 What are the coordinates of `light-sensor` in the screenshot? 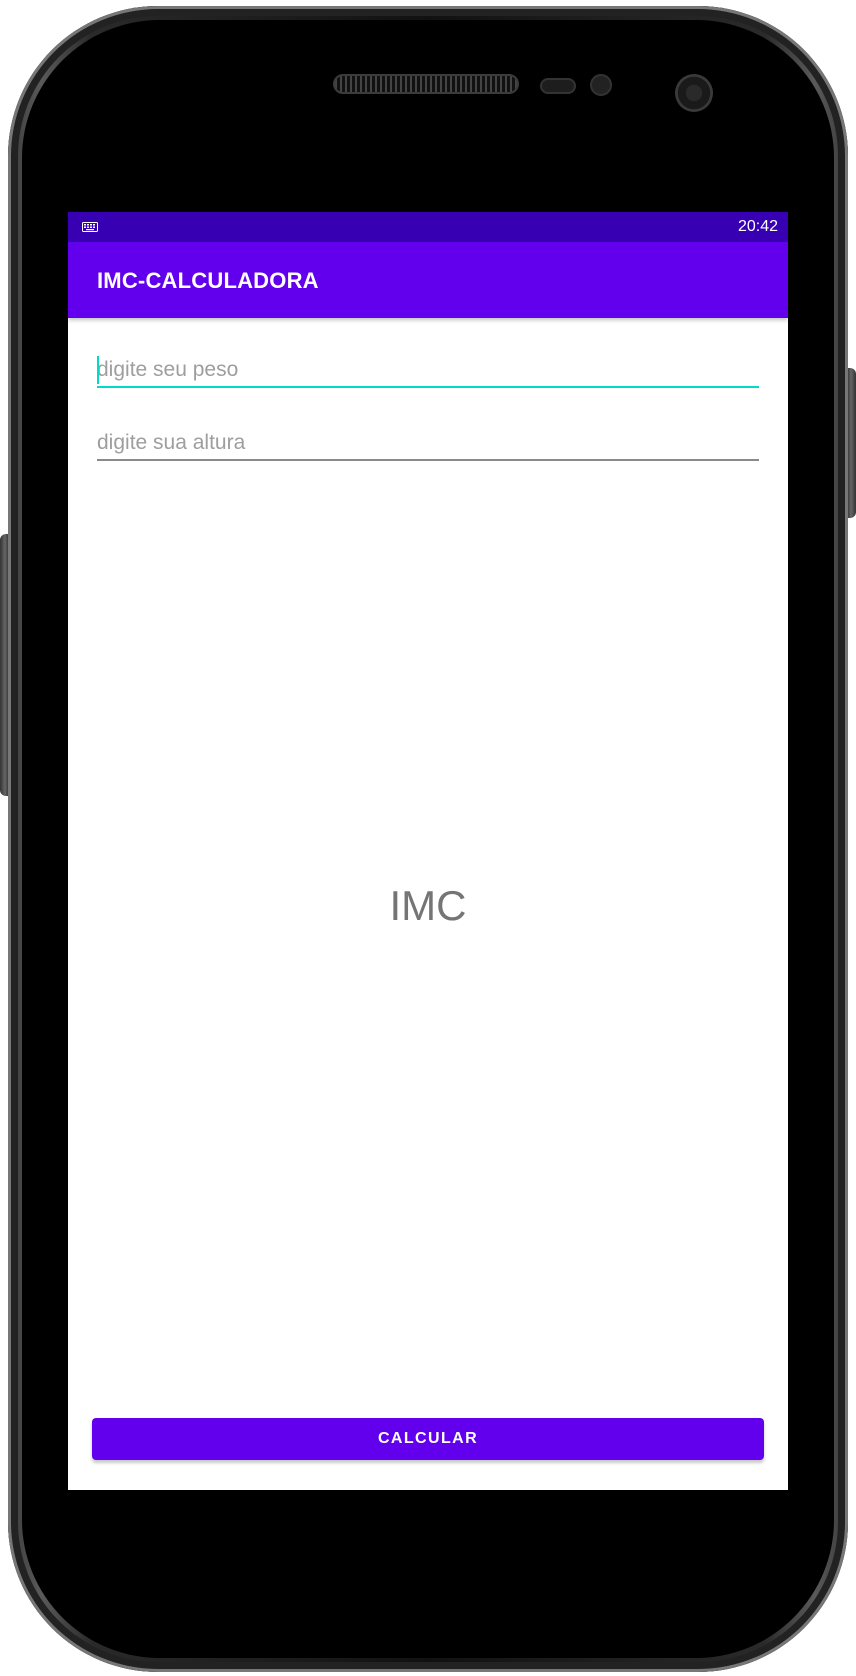 It's located at (601, 85).